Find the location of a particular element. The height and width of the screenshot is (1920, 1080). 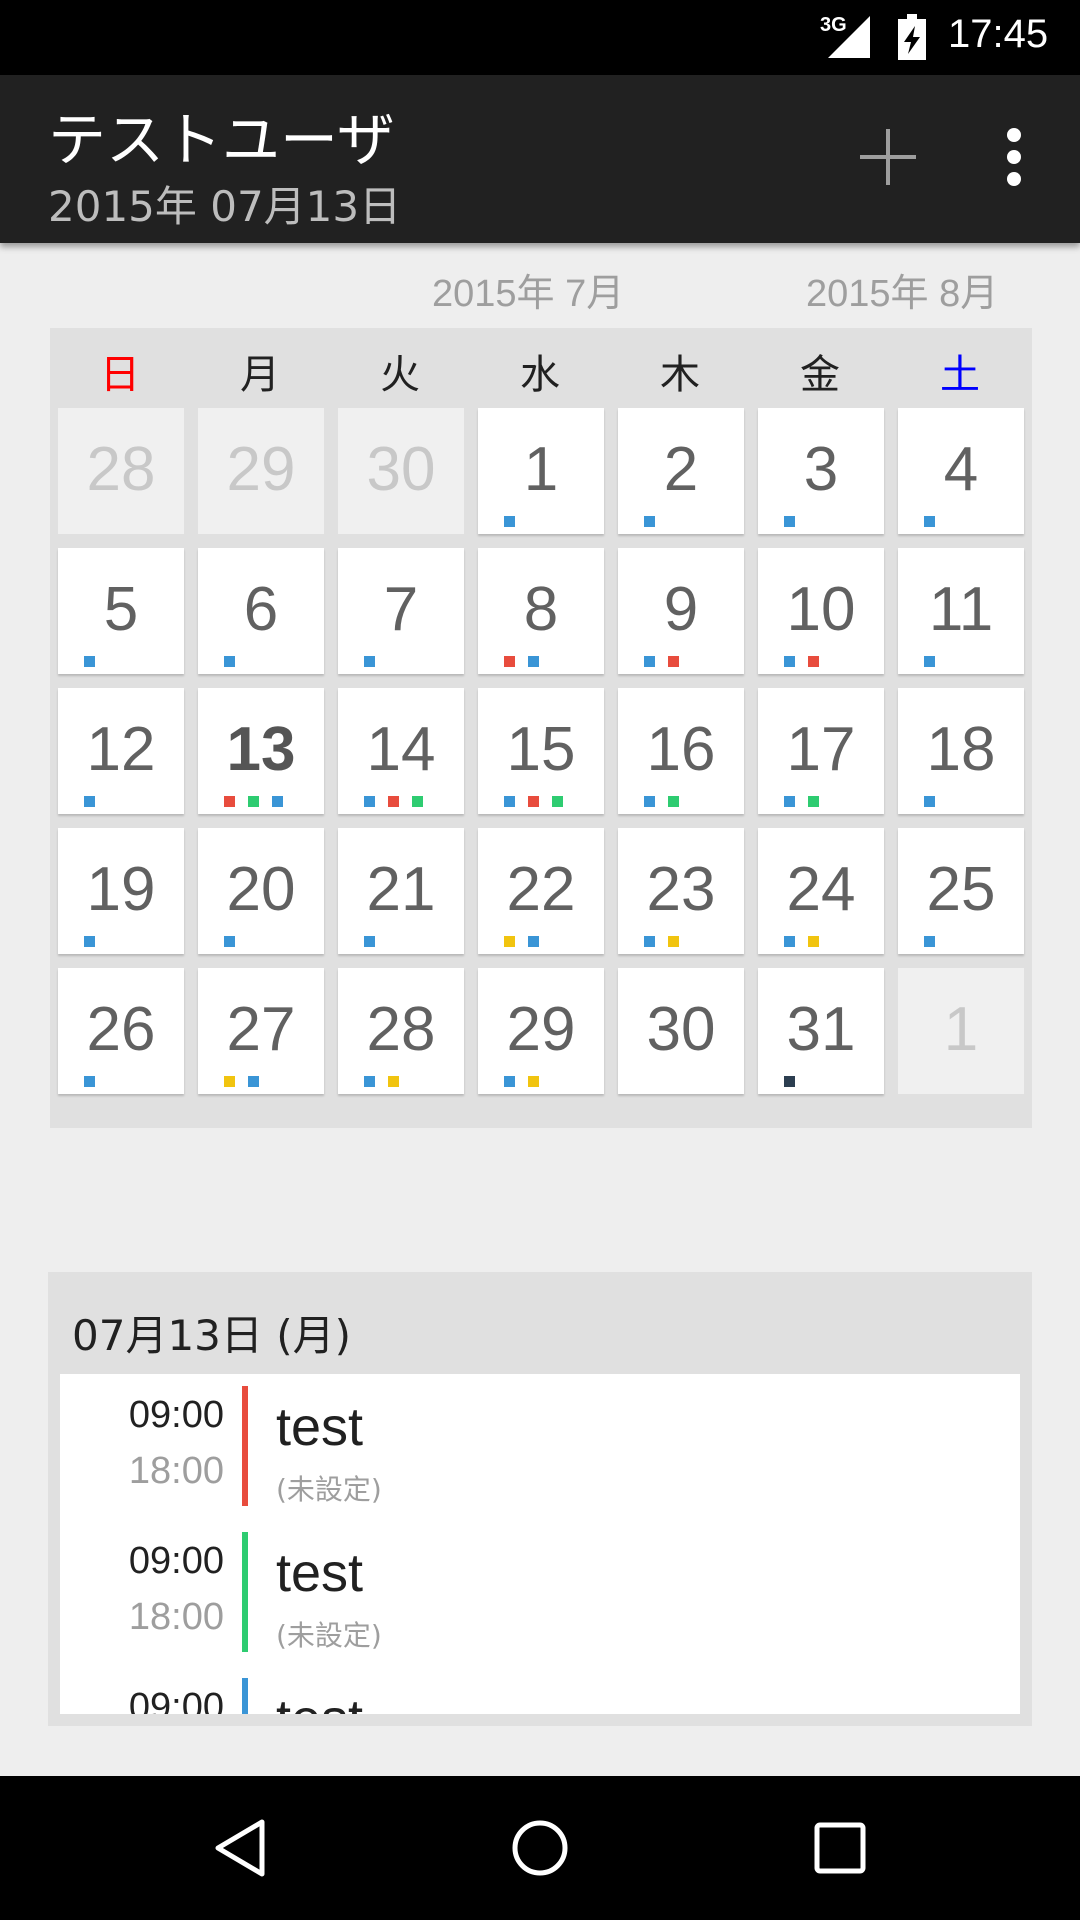

day-number: 20 is located at coordinates (261, 889).